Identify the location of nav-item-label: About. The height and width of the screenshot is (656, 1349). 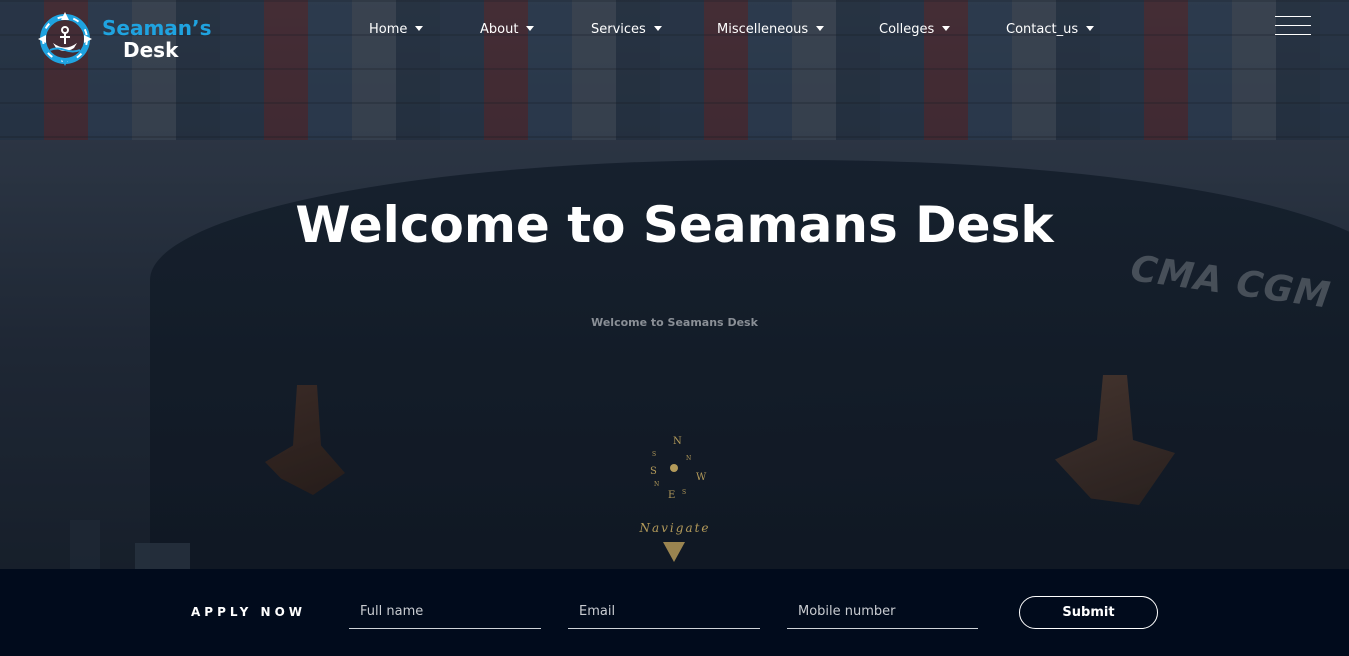
(499, 29).